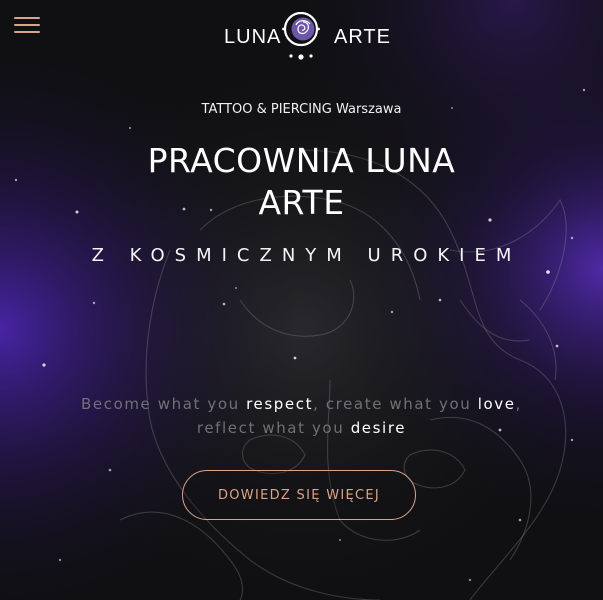 This screenshot has width=603, height=600. I want to click on logo-text-left: LUNA, so click(253, 37).